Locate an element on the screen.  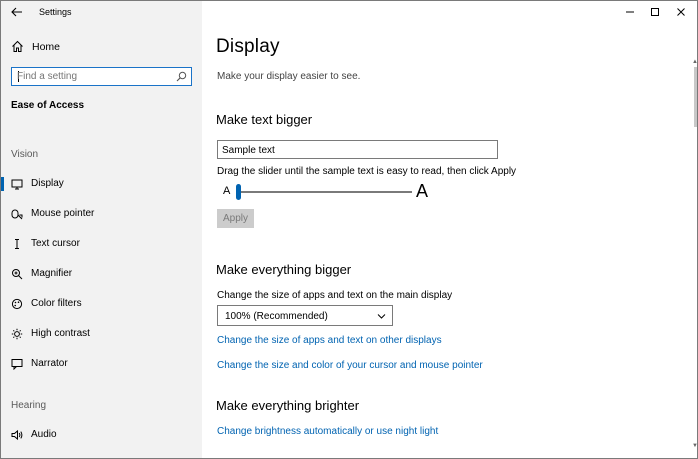
page-subtitle: Make your display easier to see. is located at coordinates (289, 76).